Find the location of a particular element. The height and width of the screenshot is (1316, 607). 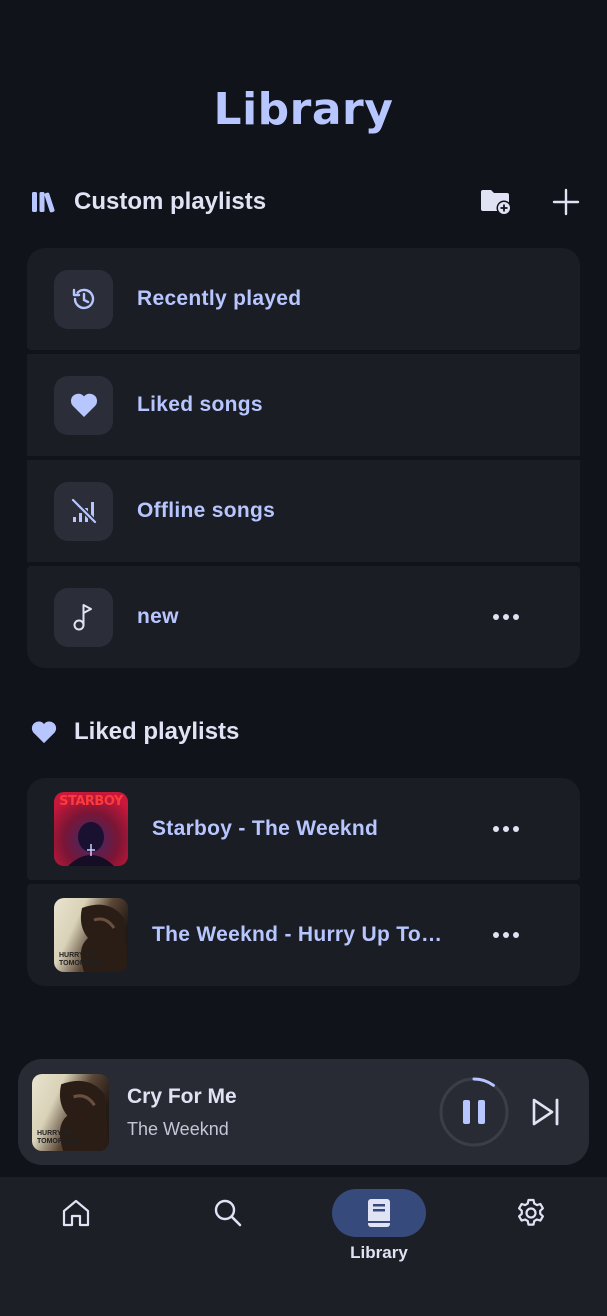

new-folder-icon is located at coordinates (496, 202).